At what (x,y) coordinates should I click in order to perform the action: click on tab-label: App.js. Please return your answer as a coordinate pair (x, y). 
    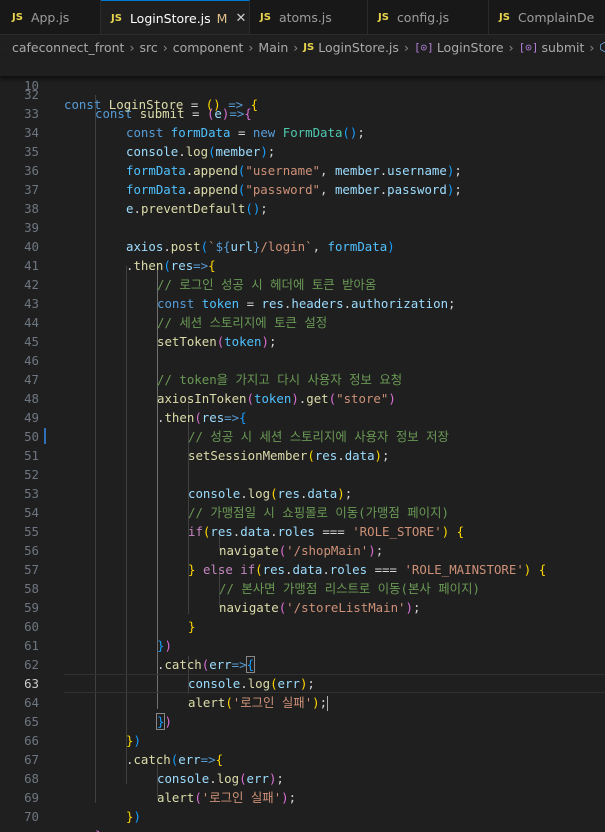
    Looking at the image, I should click on (50, 17).